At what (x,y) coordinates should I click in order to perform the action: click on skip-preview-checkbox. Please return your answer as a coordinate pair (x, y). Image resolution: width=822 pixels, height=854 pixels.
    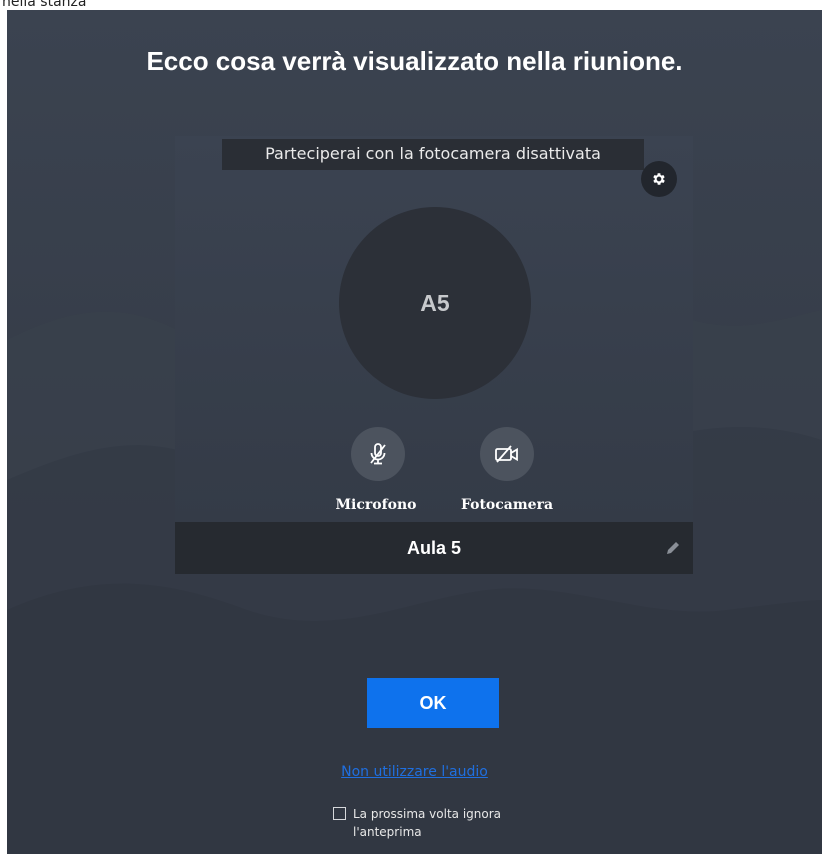
    Looking at the image, I should click on (339, 813).